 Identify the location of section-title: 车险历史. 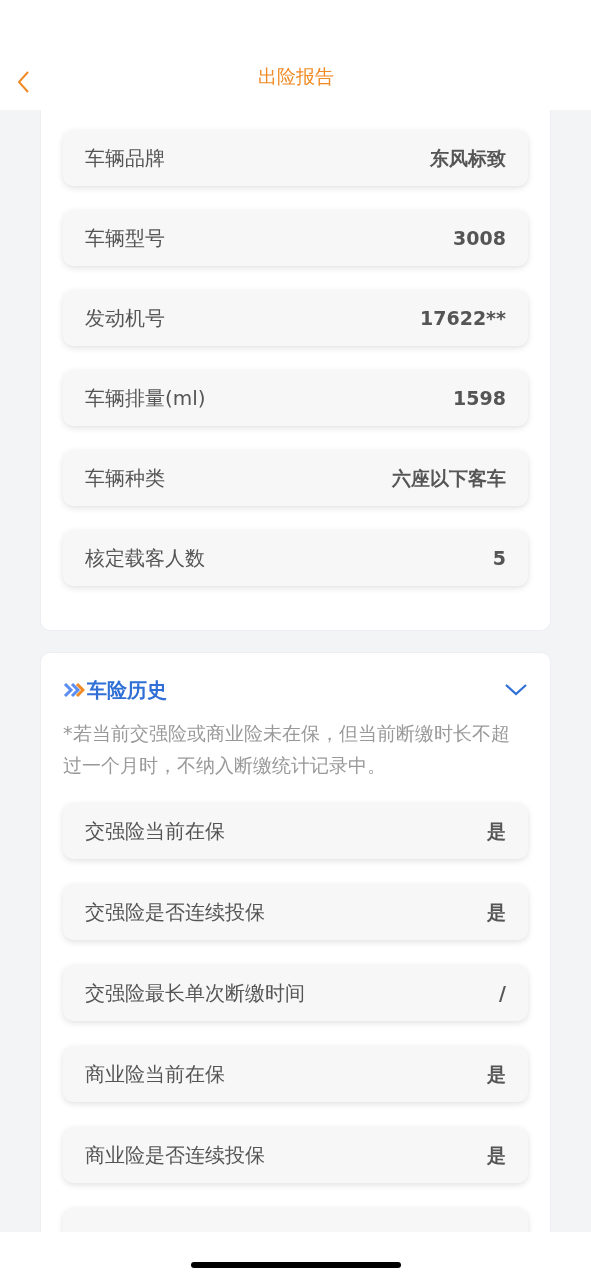
(127, 690).